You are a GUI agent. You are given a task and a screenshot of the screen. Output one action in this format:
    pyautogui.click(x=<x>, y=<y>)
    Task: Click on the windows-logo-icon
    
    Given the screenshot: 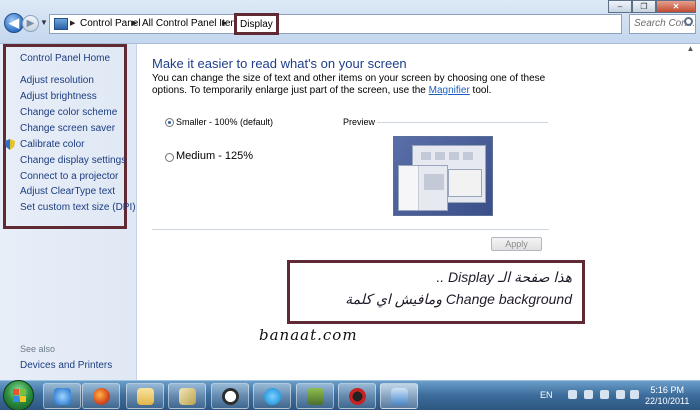 What is the action you would take?
    pyautogui.click(x=19, y=395)
    